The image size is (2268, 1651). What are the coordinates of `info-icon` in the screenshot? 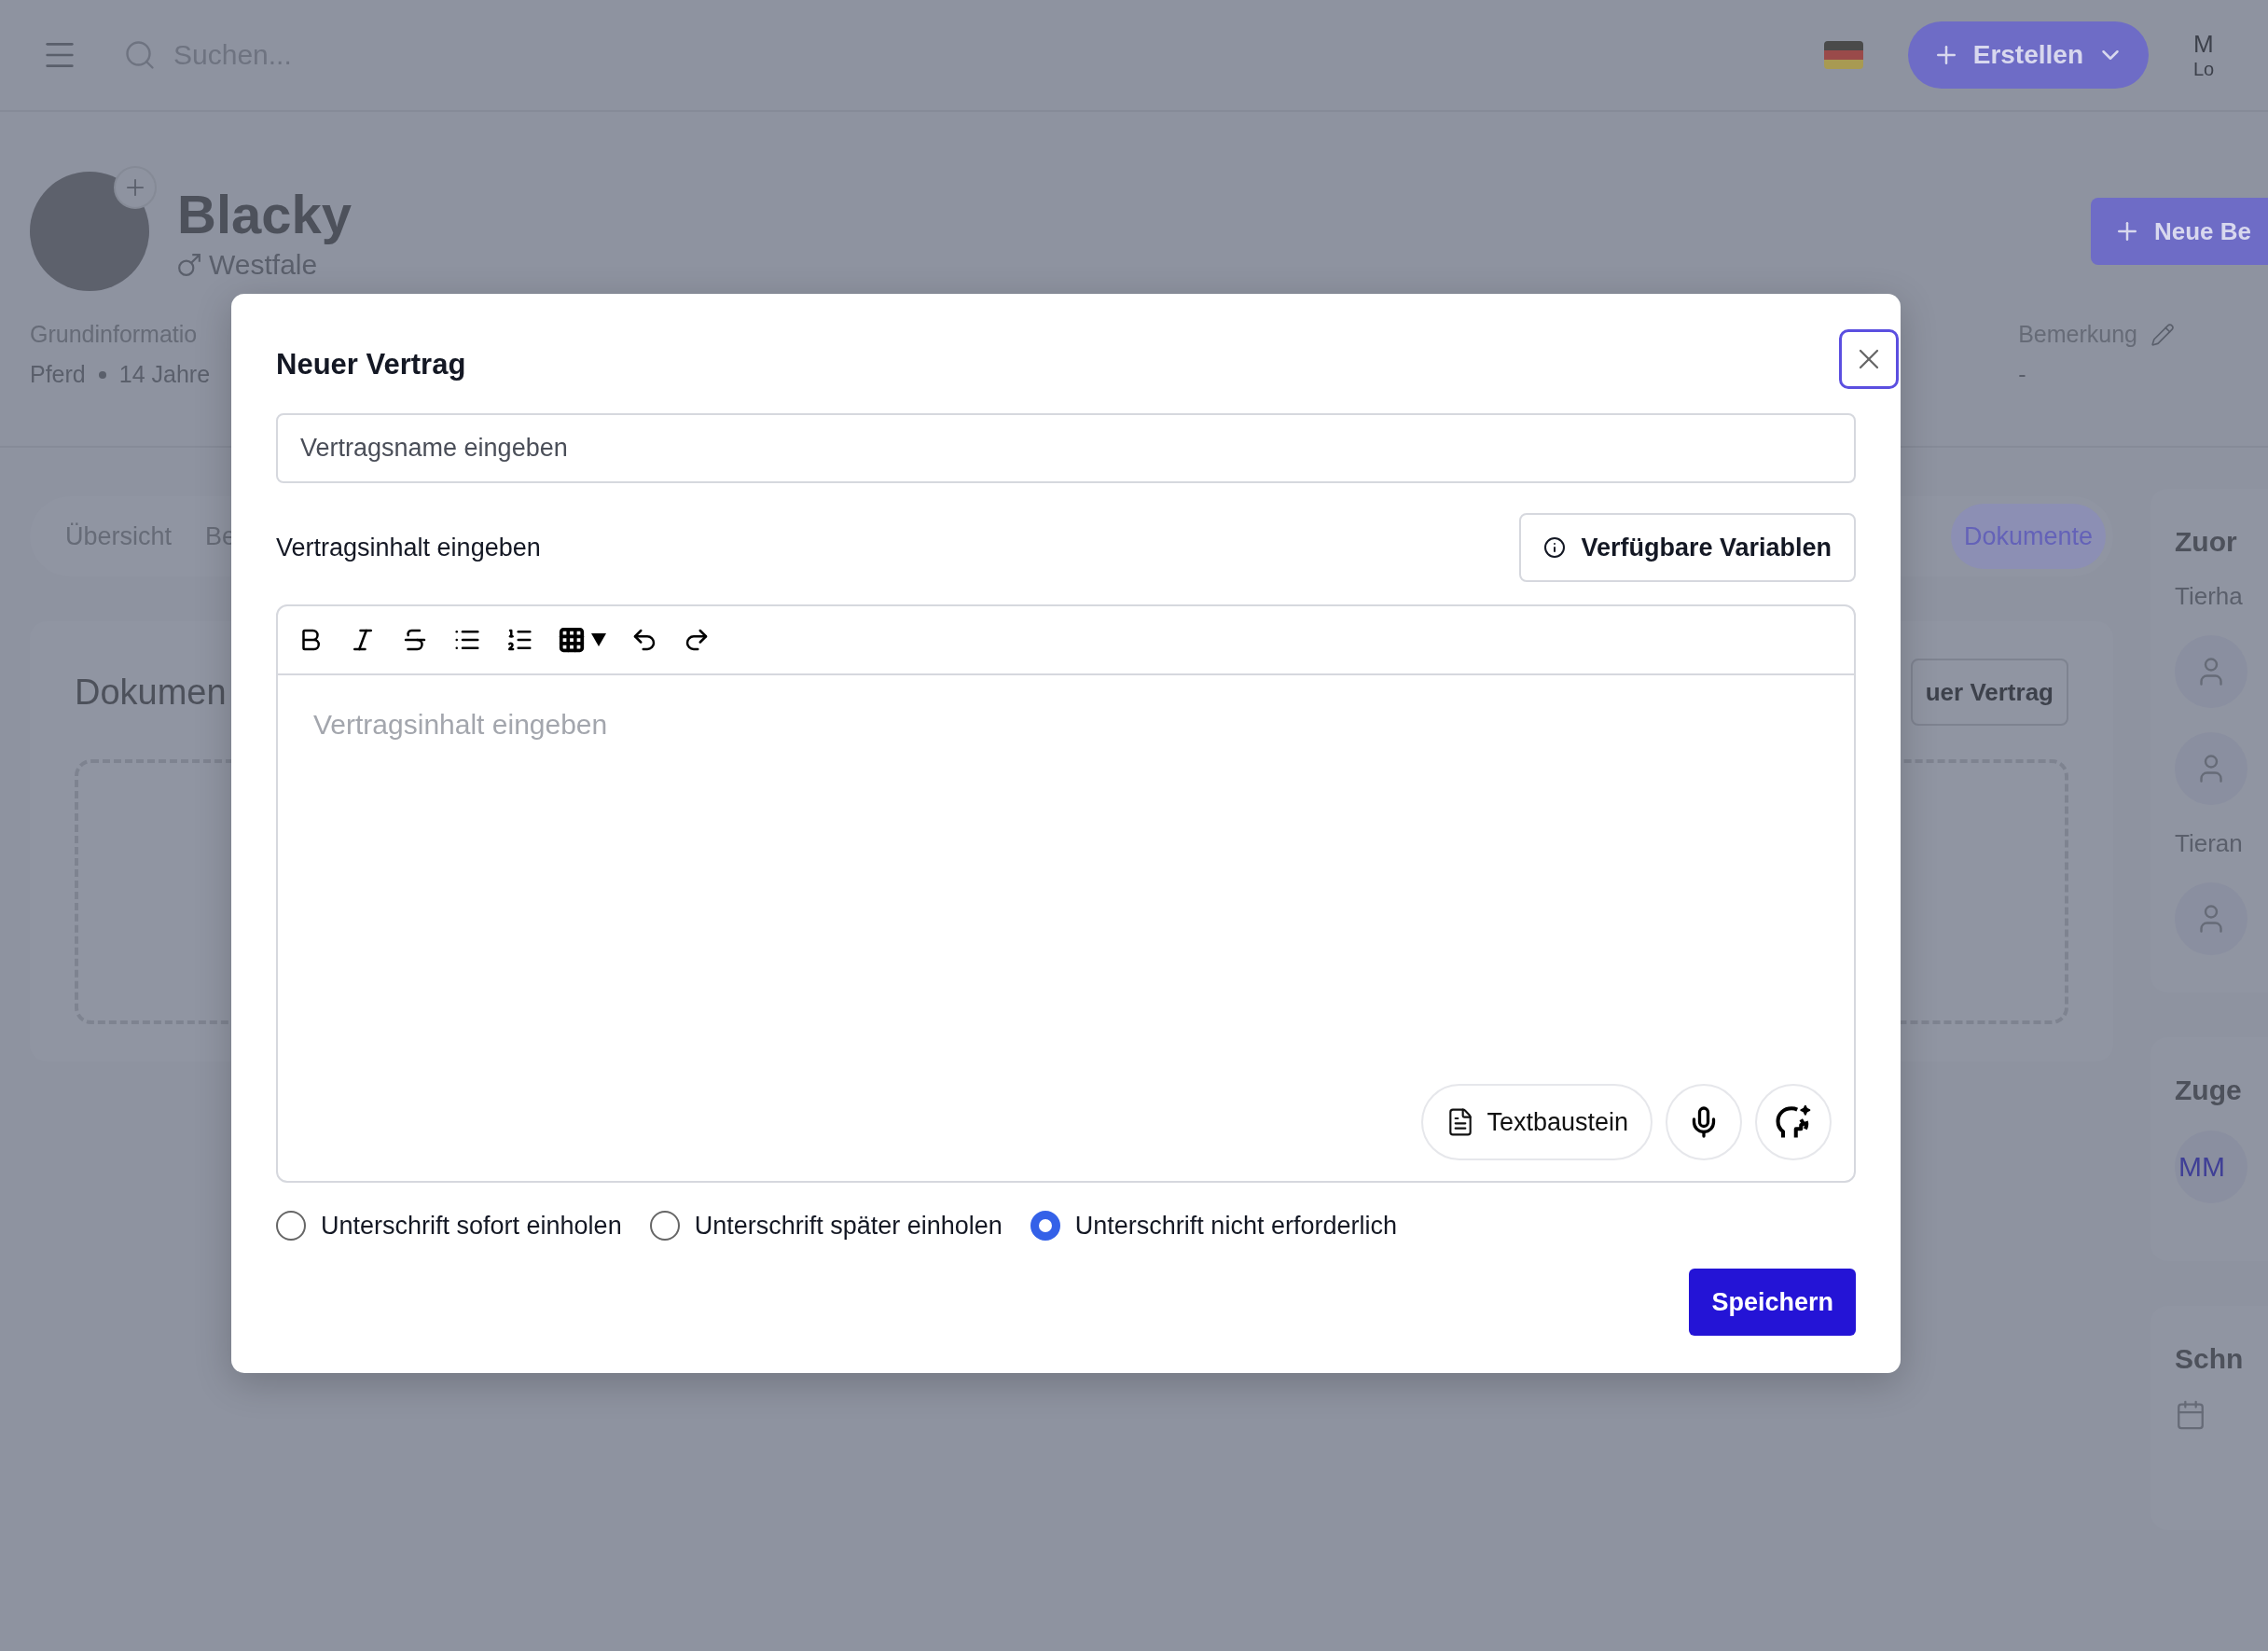 It's located at (1555, 548).